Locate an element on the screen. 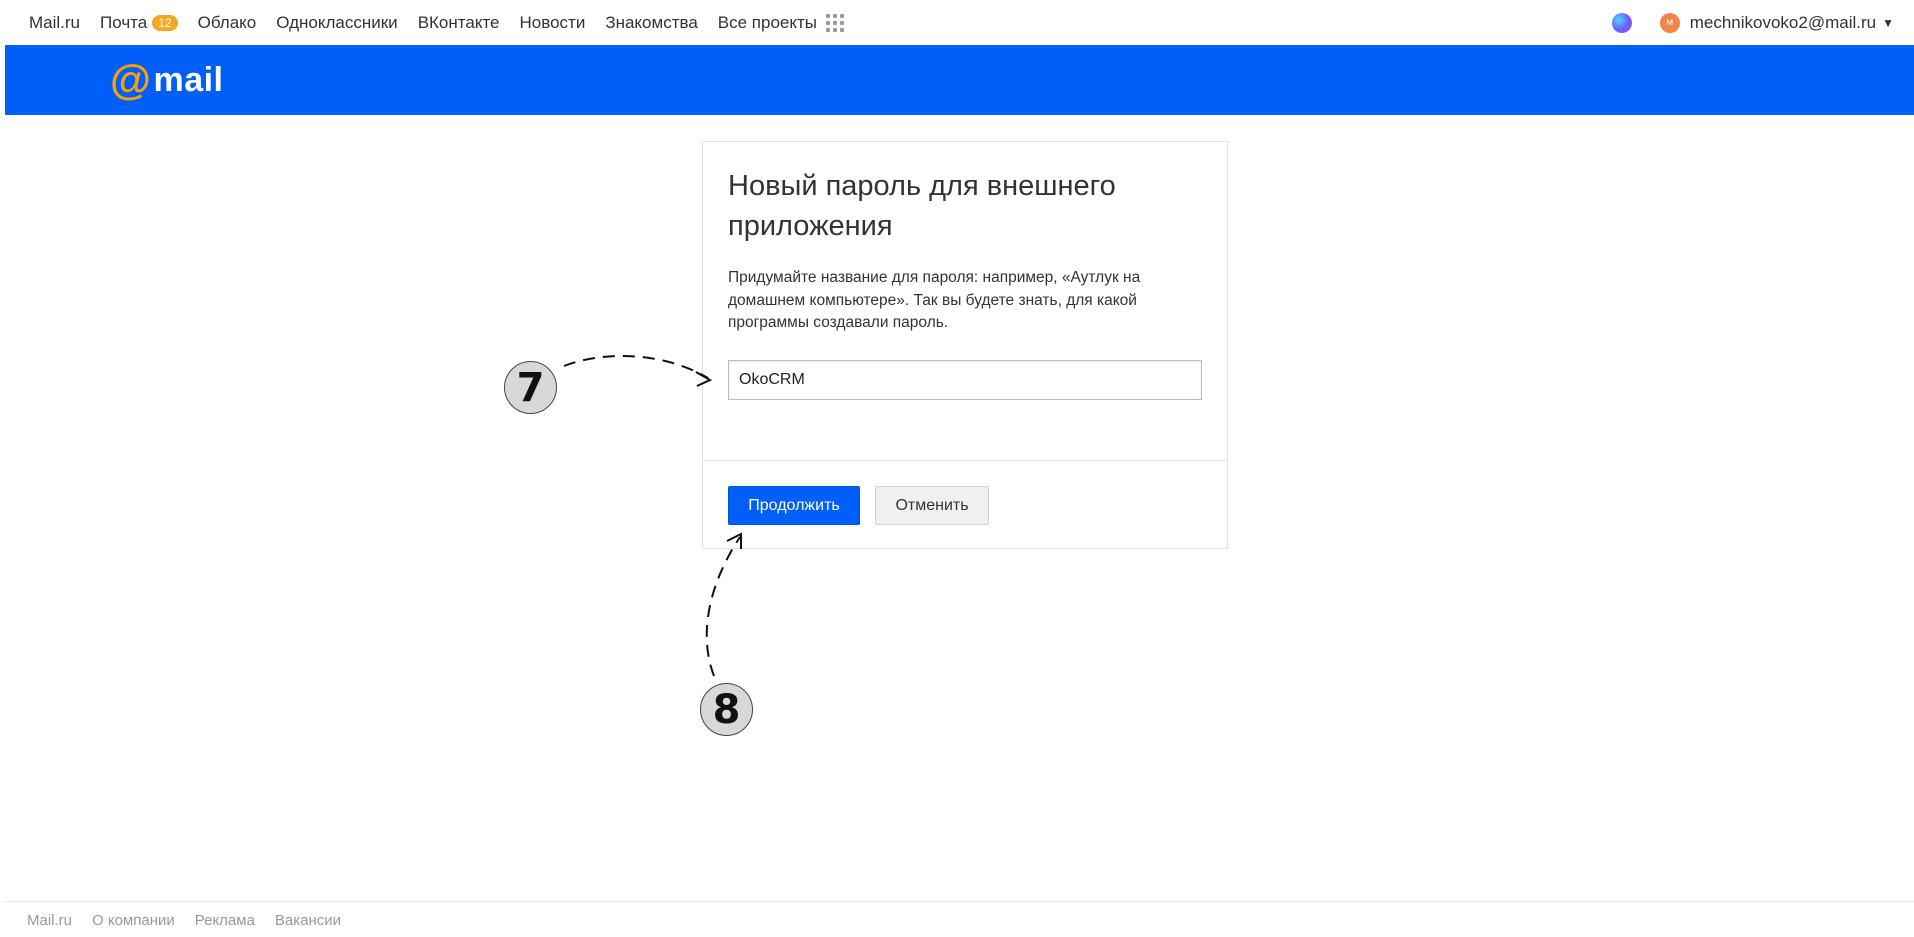 The image size is (1914, 937). nav-novosti: Новости is located at coordinates (553, 23).